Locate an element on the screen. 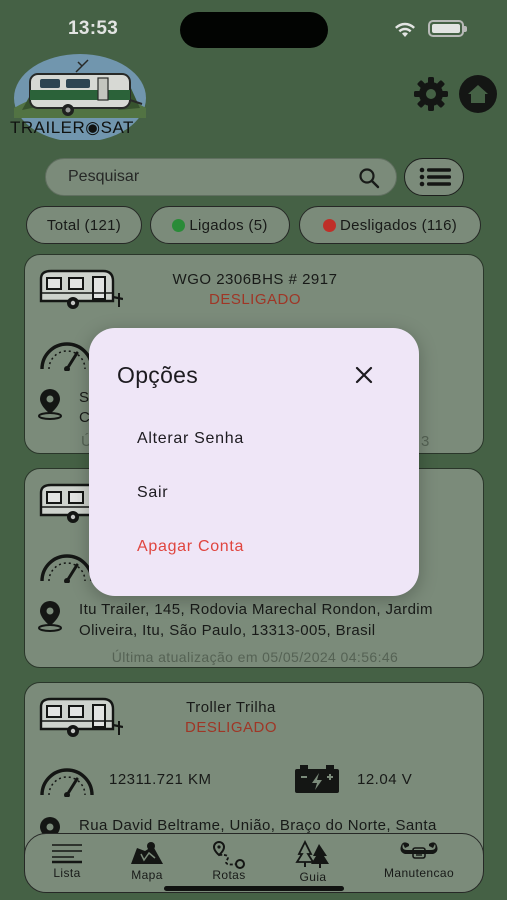 This screenshot has width=507, height=900. close-icon is located at coordinates (364, 375).